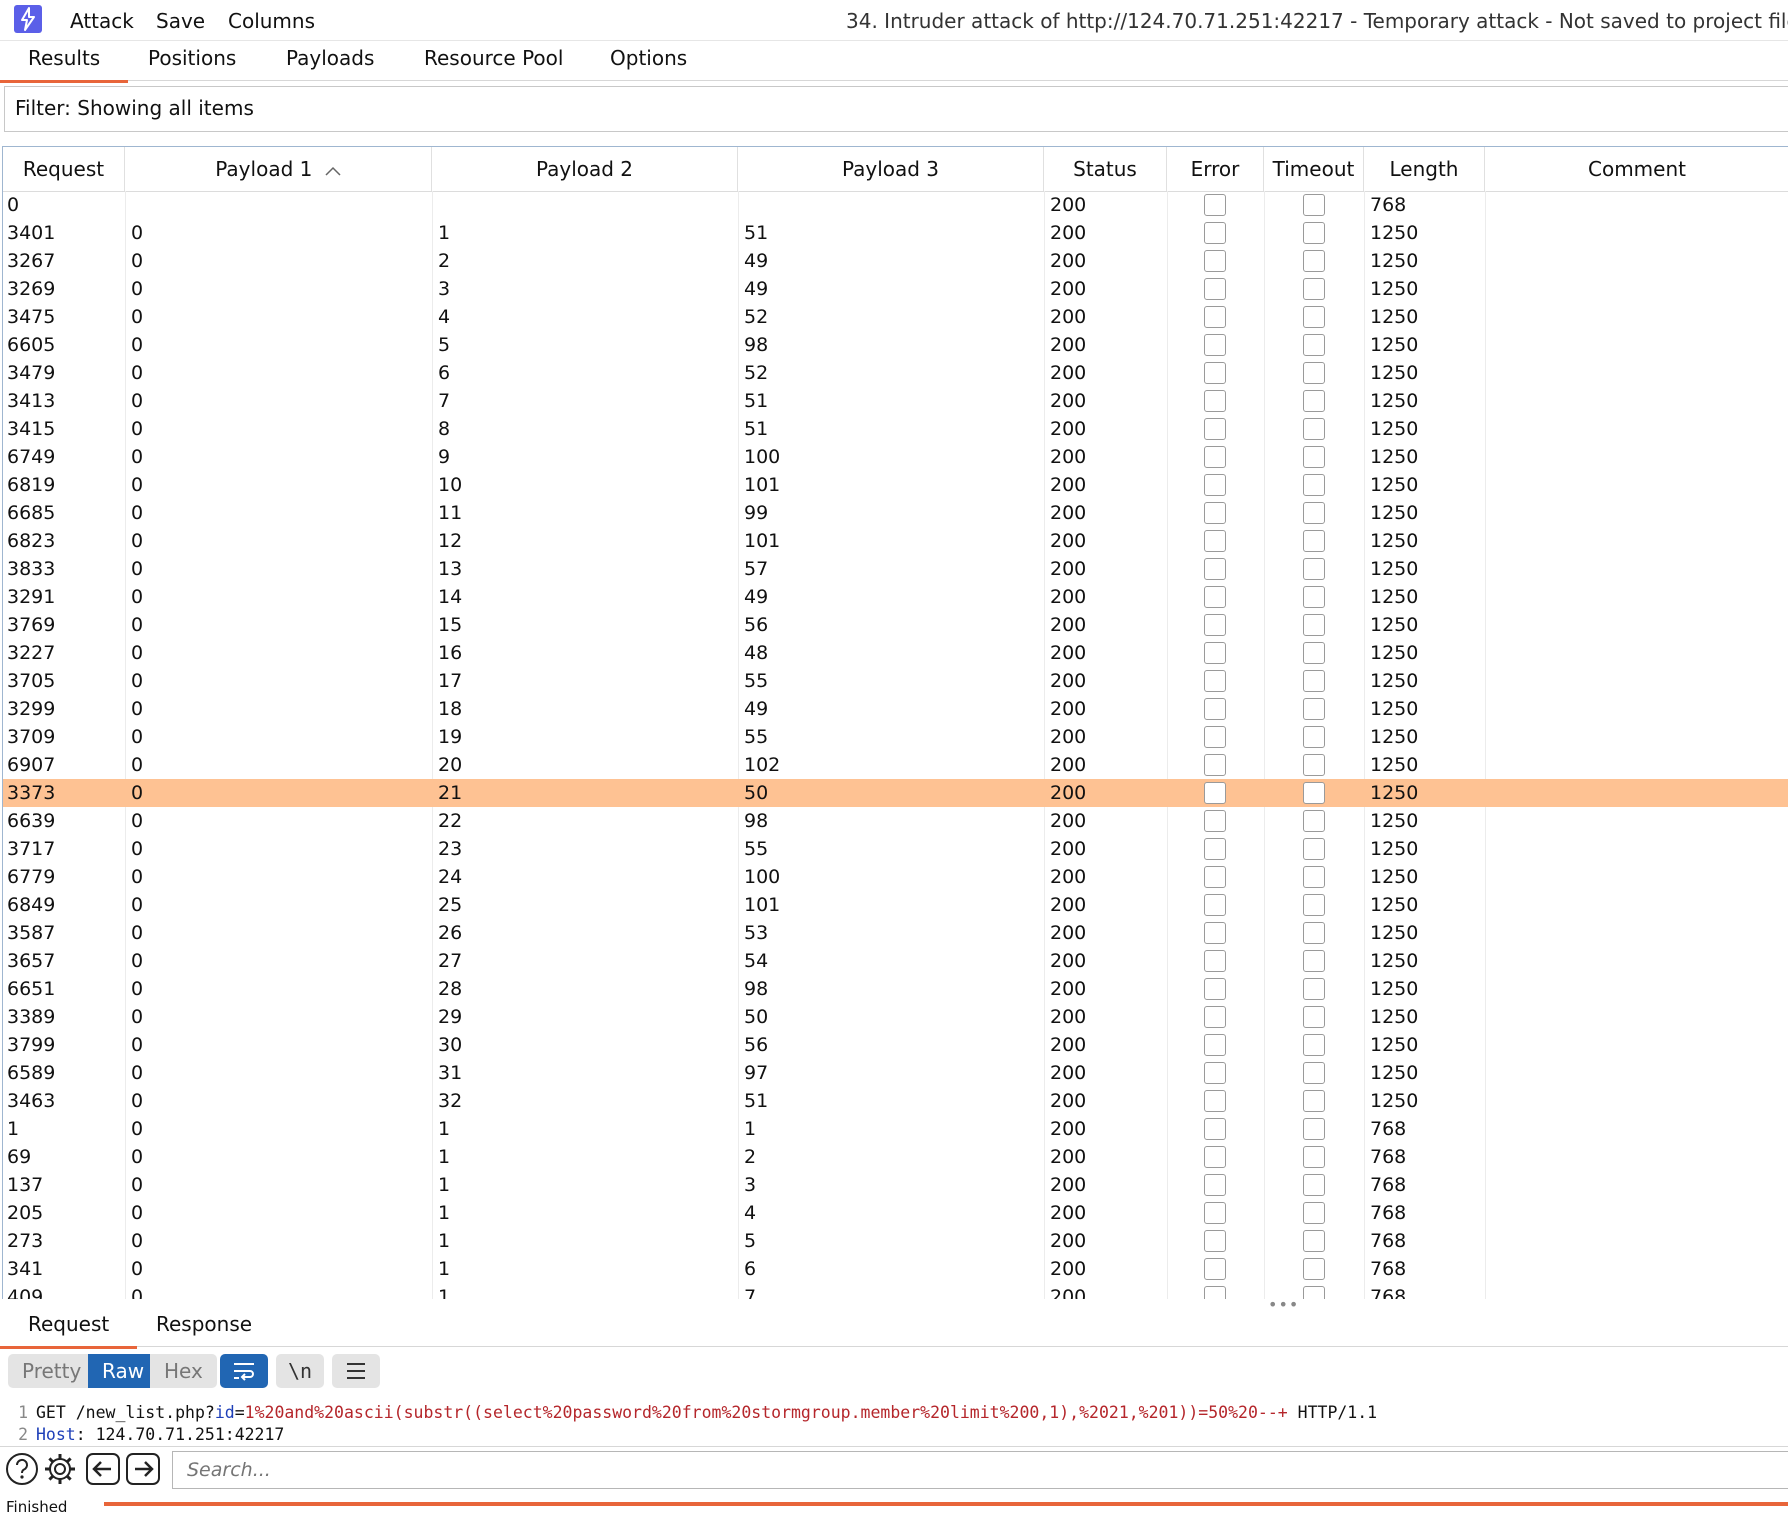 Image resolution: width=1788 pixels, height=1516 pixels. What do you see at coordinates (356, 1371) in the screenshot?
I see `options-menu-button` at bounding box center [356, 1371].